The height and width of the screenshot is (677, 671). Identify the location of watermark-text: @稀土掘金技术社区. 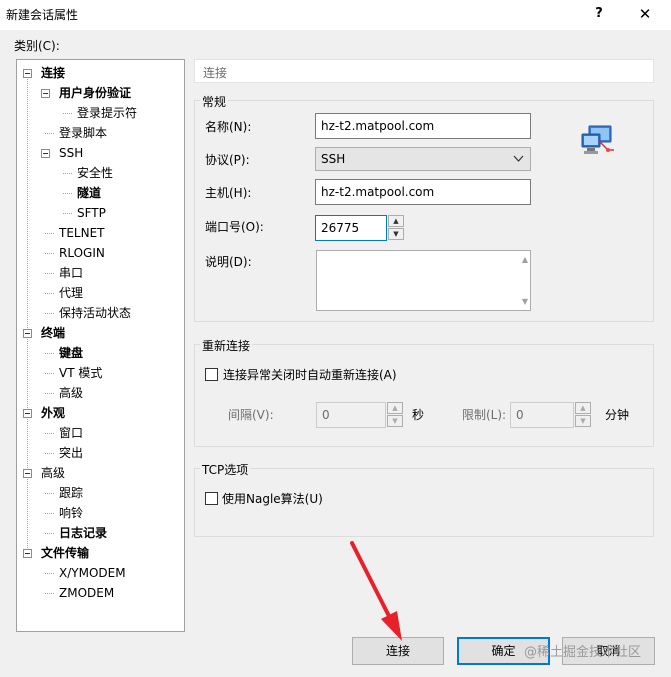
(583, 652).